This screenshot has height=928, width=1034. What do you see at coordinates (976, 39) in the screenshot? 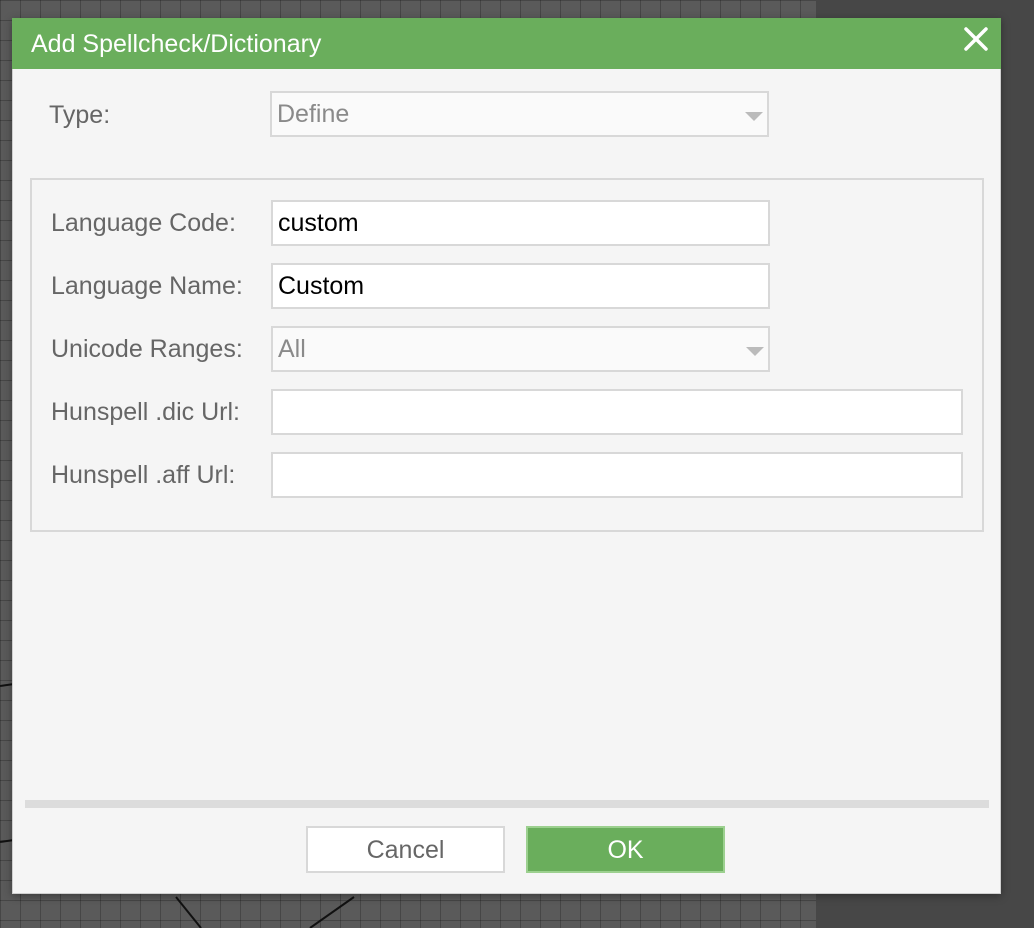
I see `close-icon` at bounding box center [976, 39].